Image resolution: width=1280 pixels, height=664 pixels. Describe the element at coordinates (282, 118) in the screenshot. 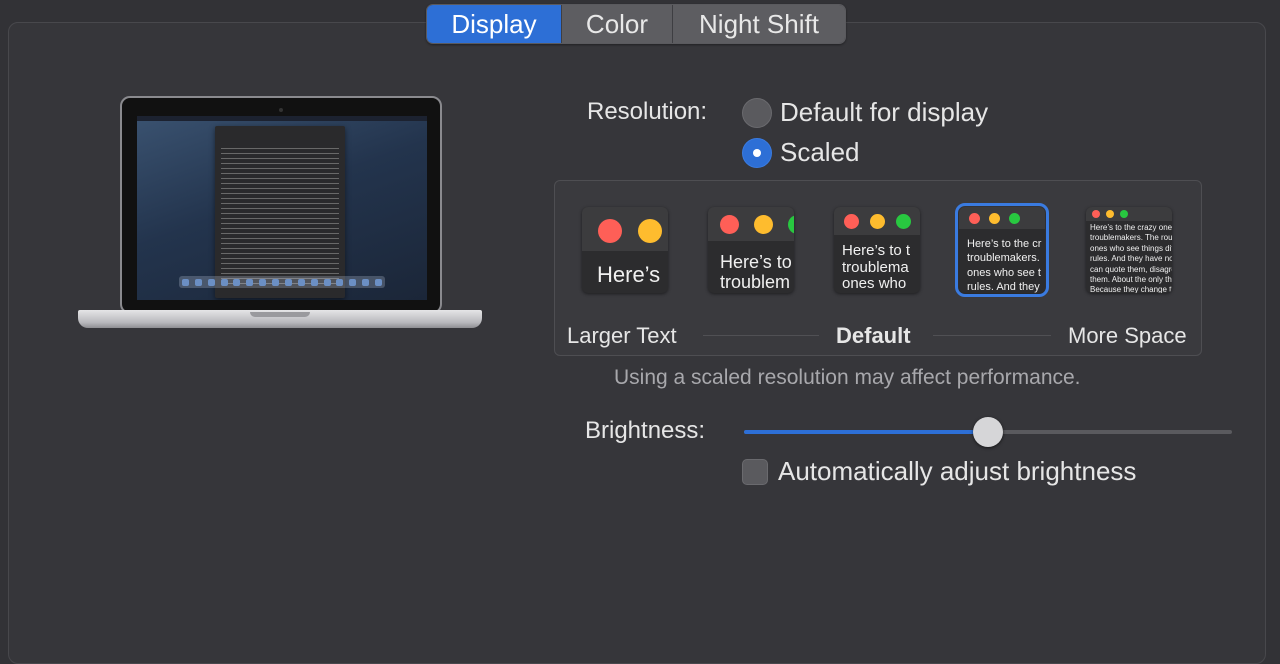

I see `screen-menubar` at that location.